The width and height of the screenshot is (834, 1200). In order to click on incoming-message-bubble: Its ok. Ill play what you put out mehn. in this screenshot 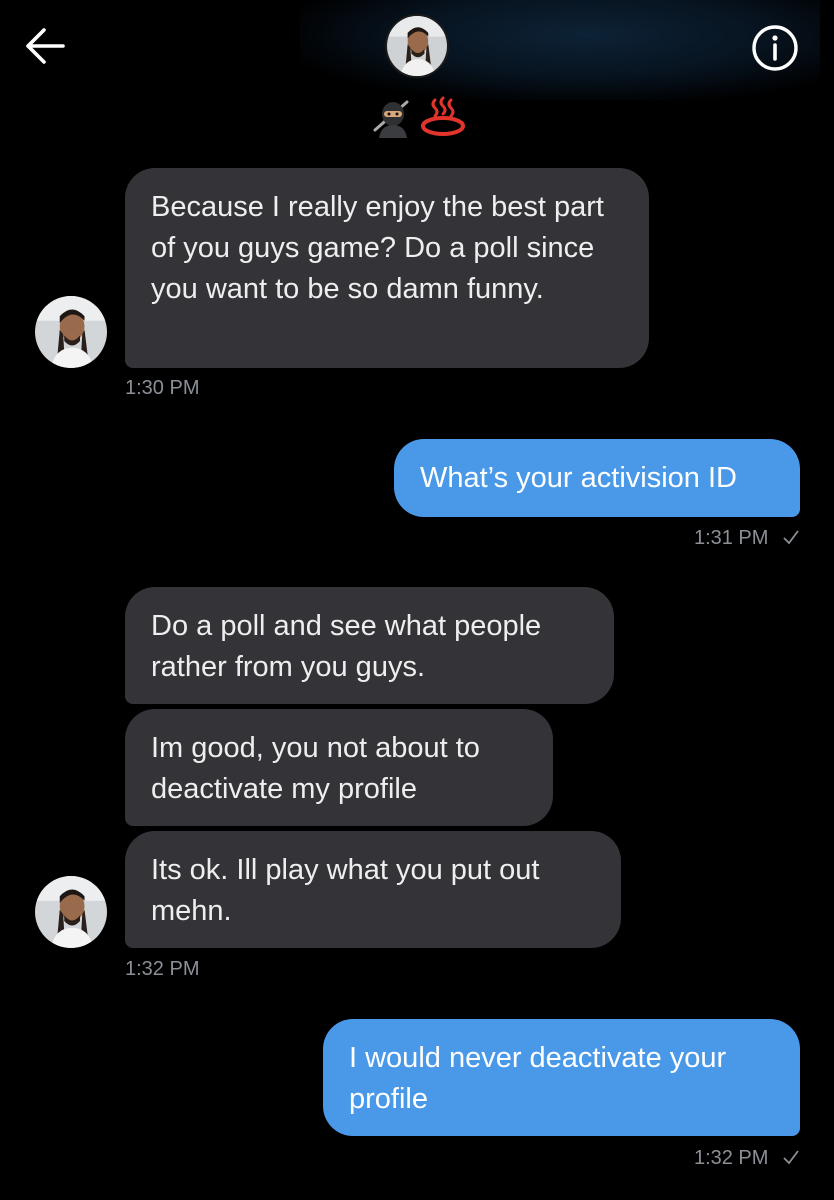, I will do `click(373, 889)`.